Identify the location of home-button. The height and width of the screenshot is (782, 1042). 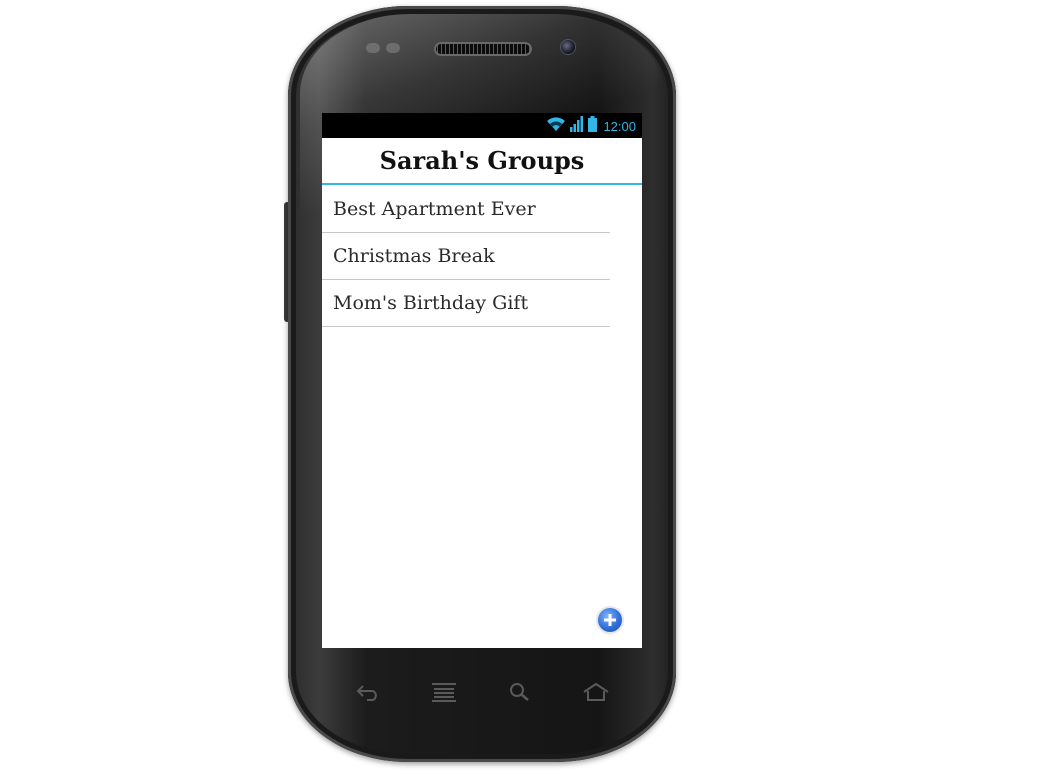
(596, 692).